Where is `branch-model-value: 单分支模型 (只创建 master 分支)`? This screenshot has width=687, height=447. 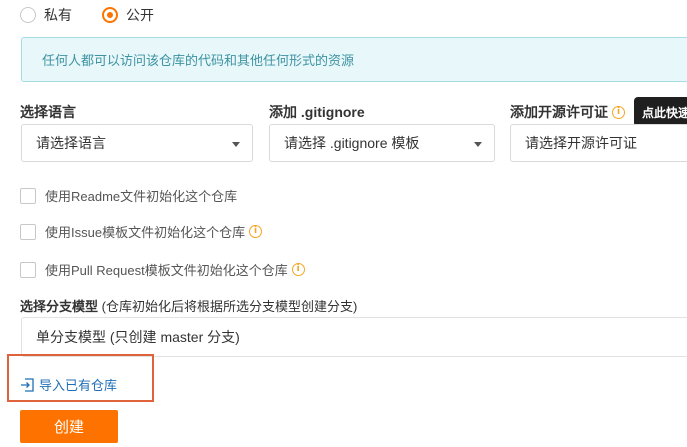
branch-model-value: 单分支模型 (只创建 master 分支) is located at coordinates (138, 337).